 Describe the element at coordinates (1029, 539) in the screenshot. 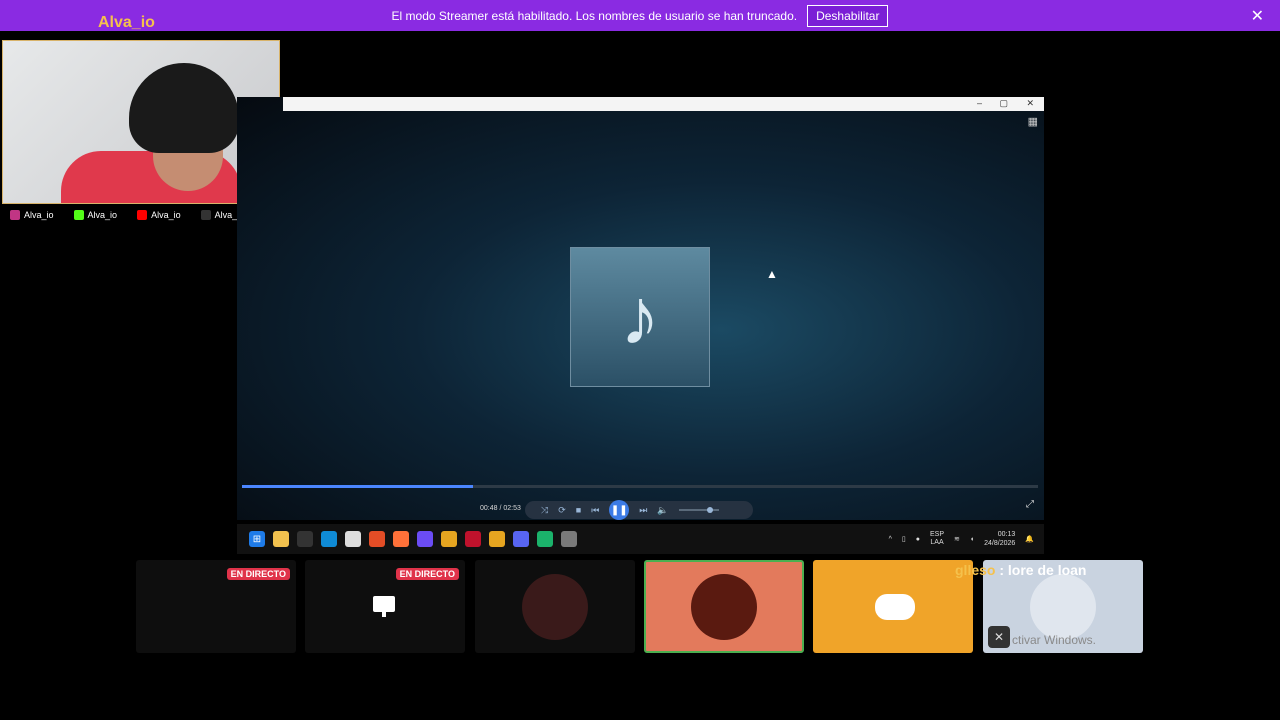

I see `notification-icon: 🔔` at that location.